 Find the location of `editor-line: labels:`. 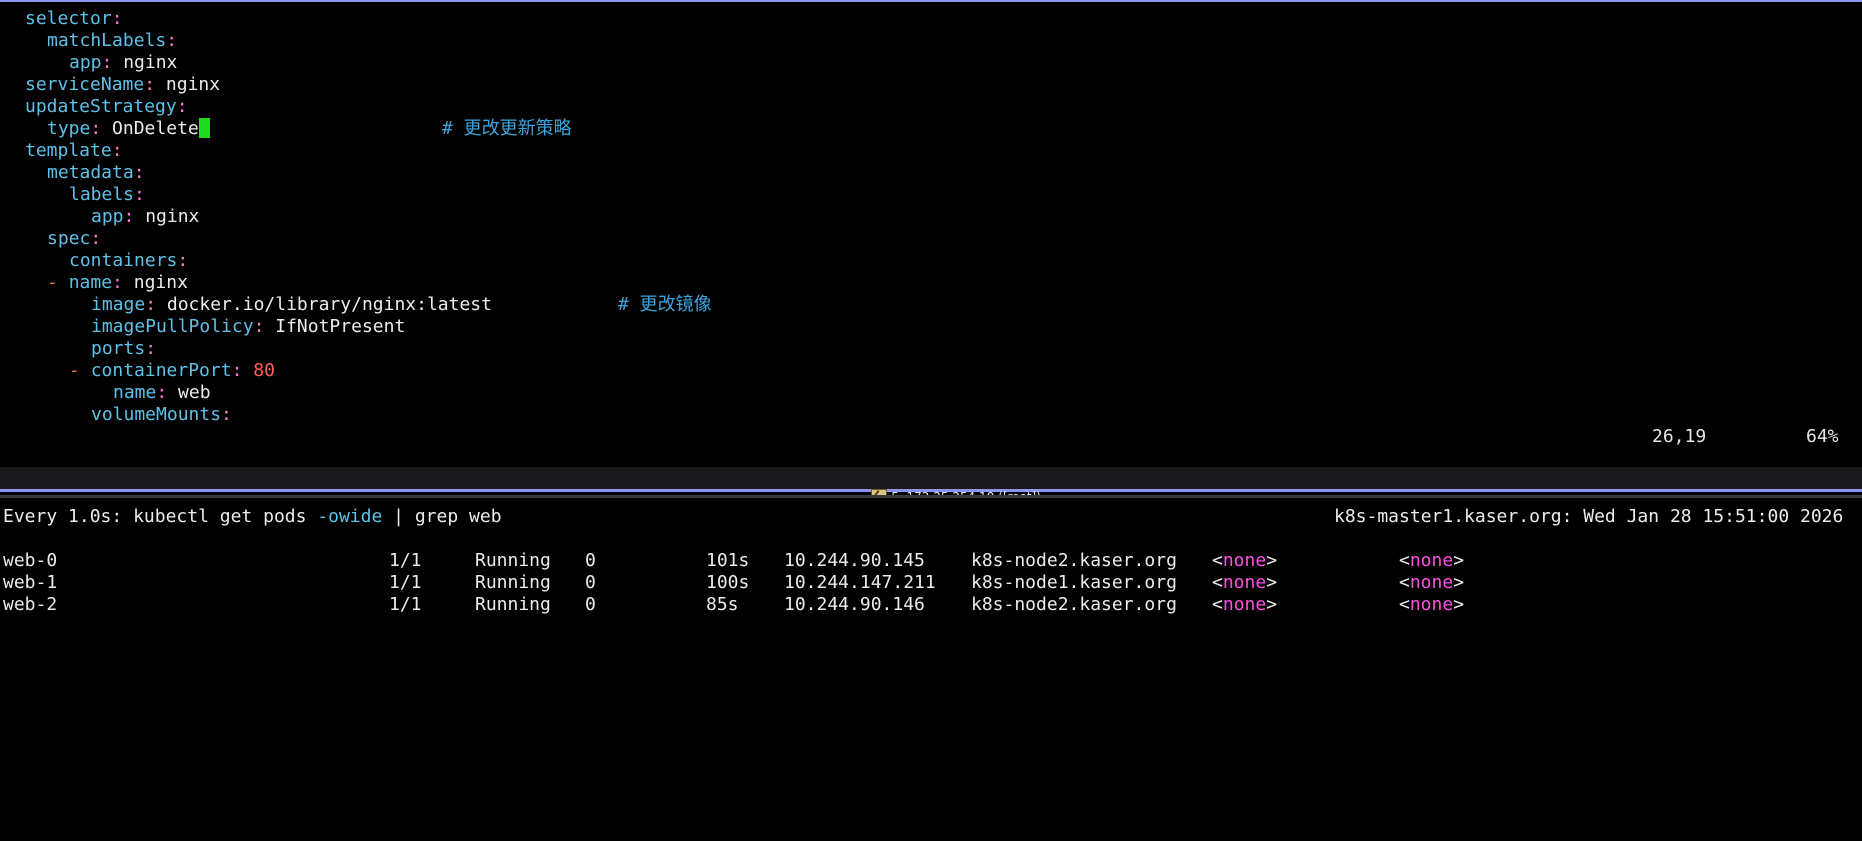

editor-line: labels: is located at coordinates (107, 195).